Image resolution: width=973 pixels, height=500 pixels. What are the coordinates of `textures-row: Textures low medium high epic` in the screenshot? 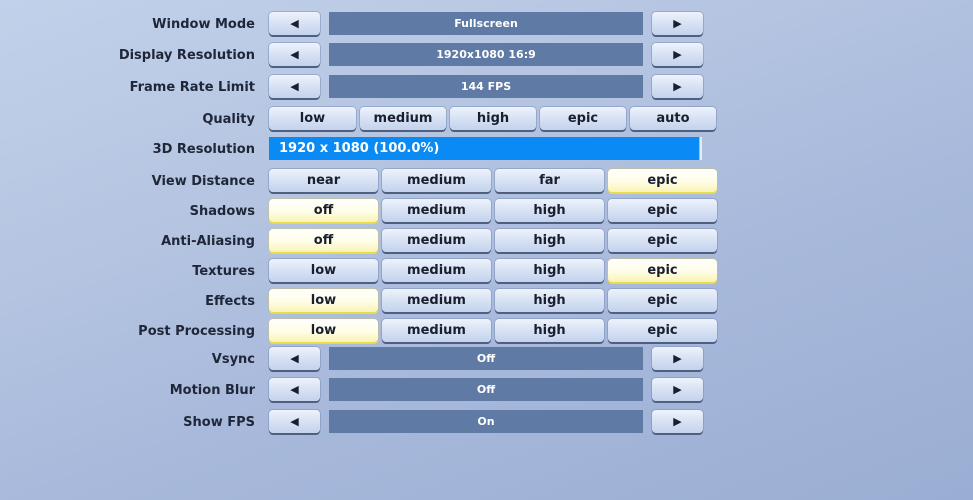 It's located at (486, 272).